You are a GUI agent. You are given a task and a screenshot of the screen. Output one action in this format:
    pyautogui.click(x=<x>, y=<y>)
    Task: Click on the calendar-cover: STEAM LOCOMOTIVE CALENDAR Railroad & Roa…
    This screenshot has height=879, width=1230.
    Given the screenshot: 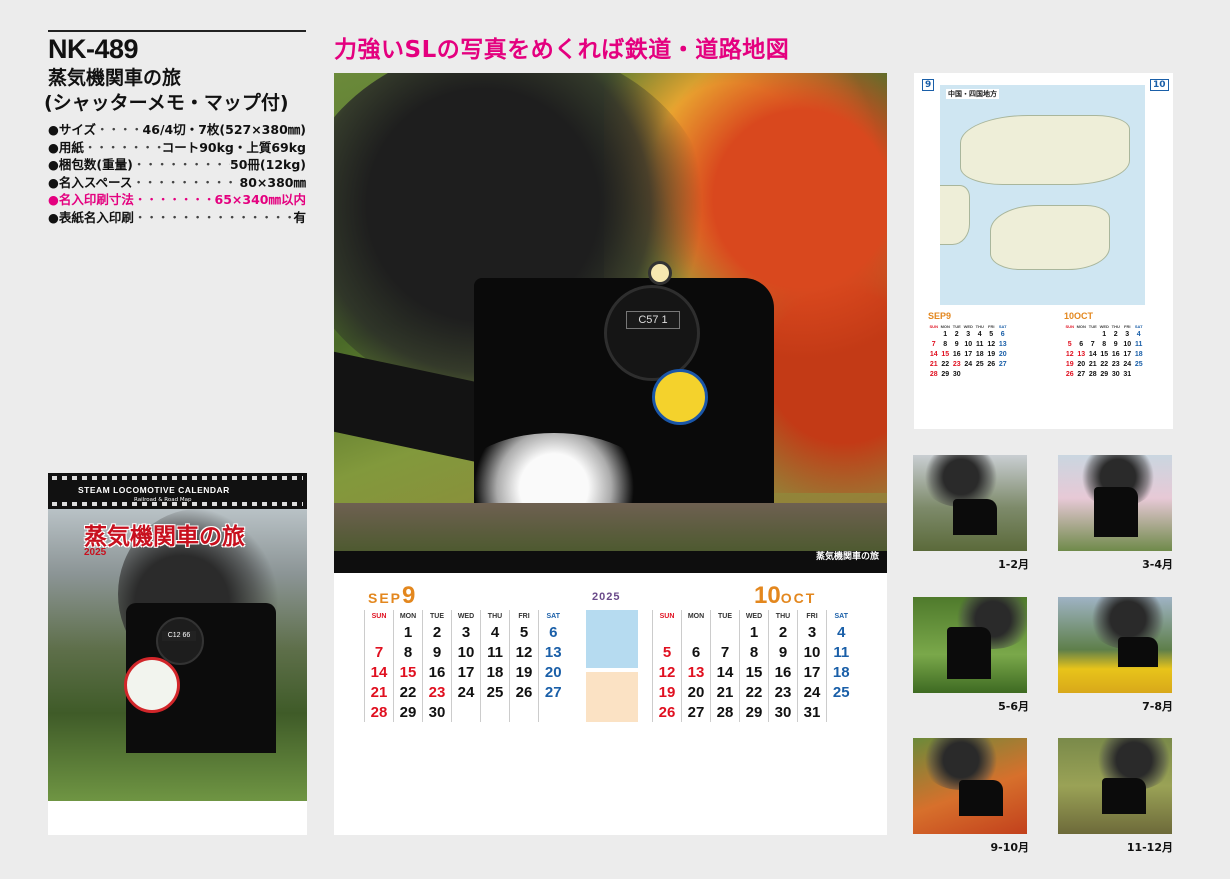 What is the action you would take?
    pyautogui.click(x=177, y=654)
    